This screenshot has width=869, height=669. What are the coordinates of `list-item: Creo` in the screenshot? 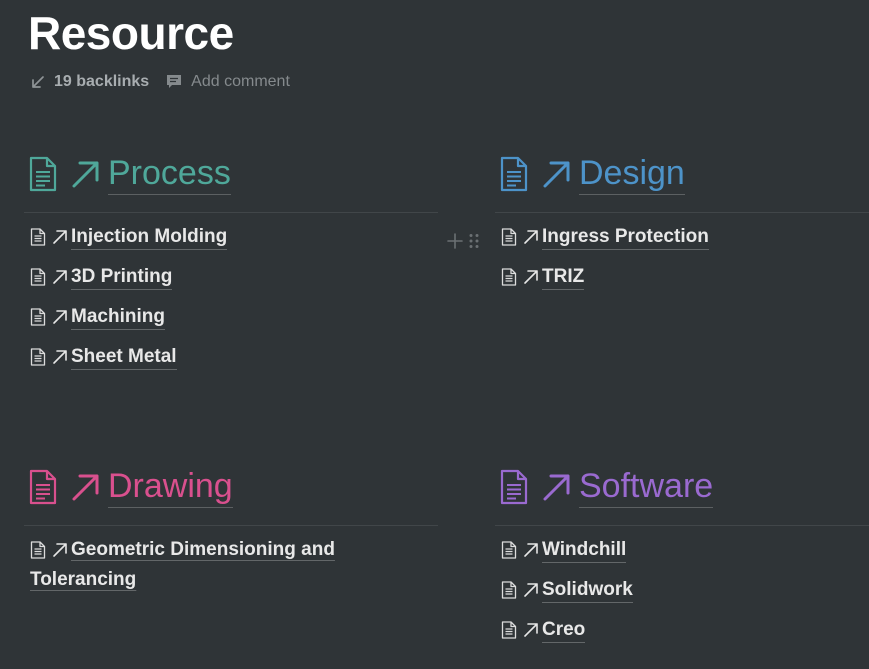 It's located at (567, 635).